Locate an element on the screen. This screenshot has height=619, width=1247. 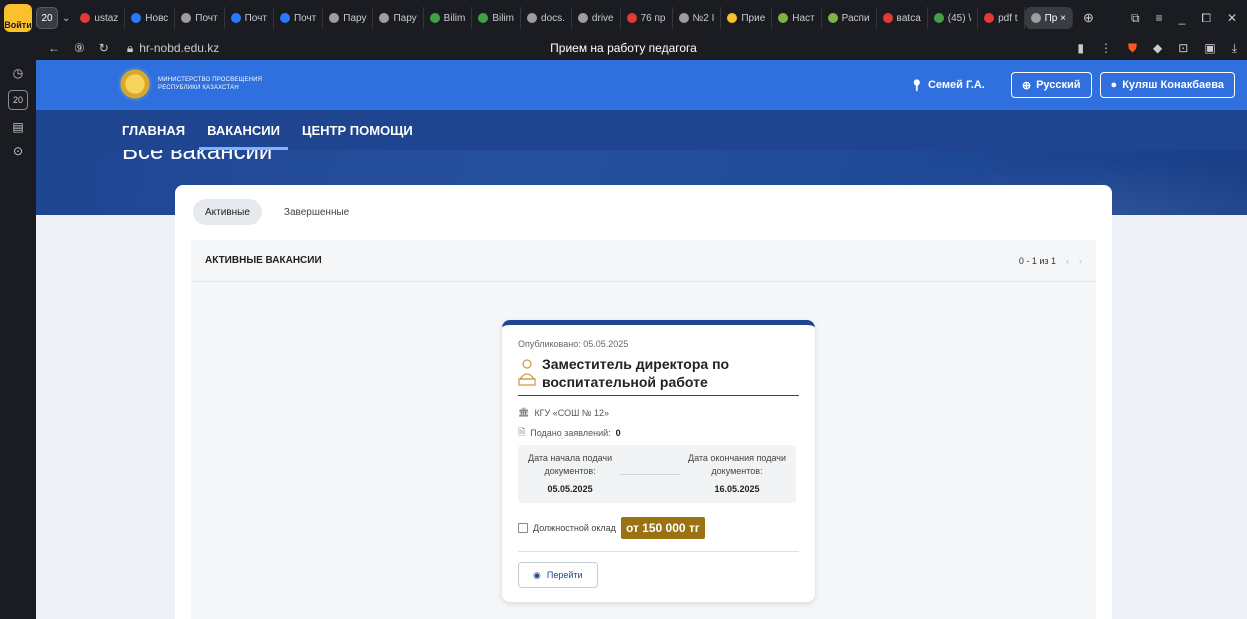
menu-icon: ≡ is located at coordinates (1159, 18).